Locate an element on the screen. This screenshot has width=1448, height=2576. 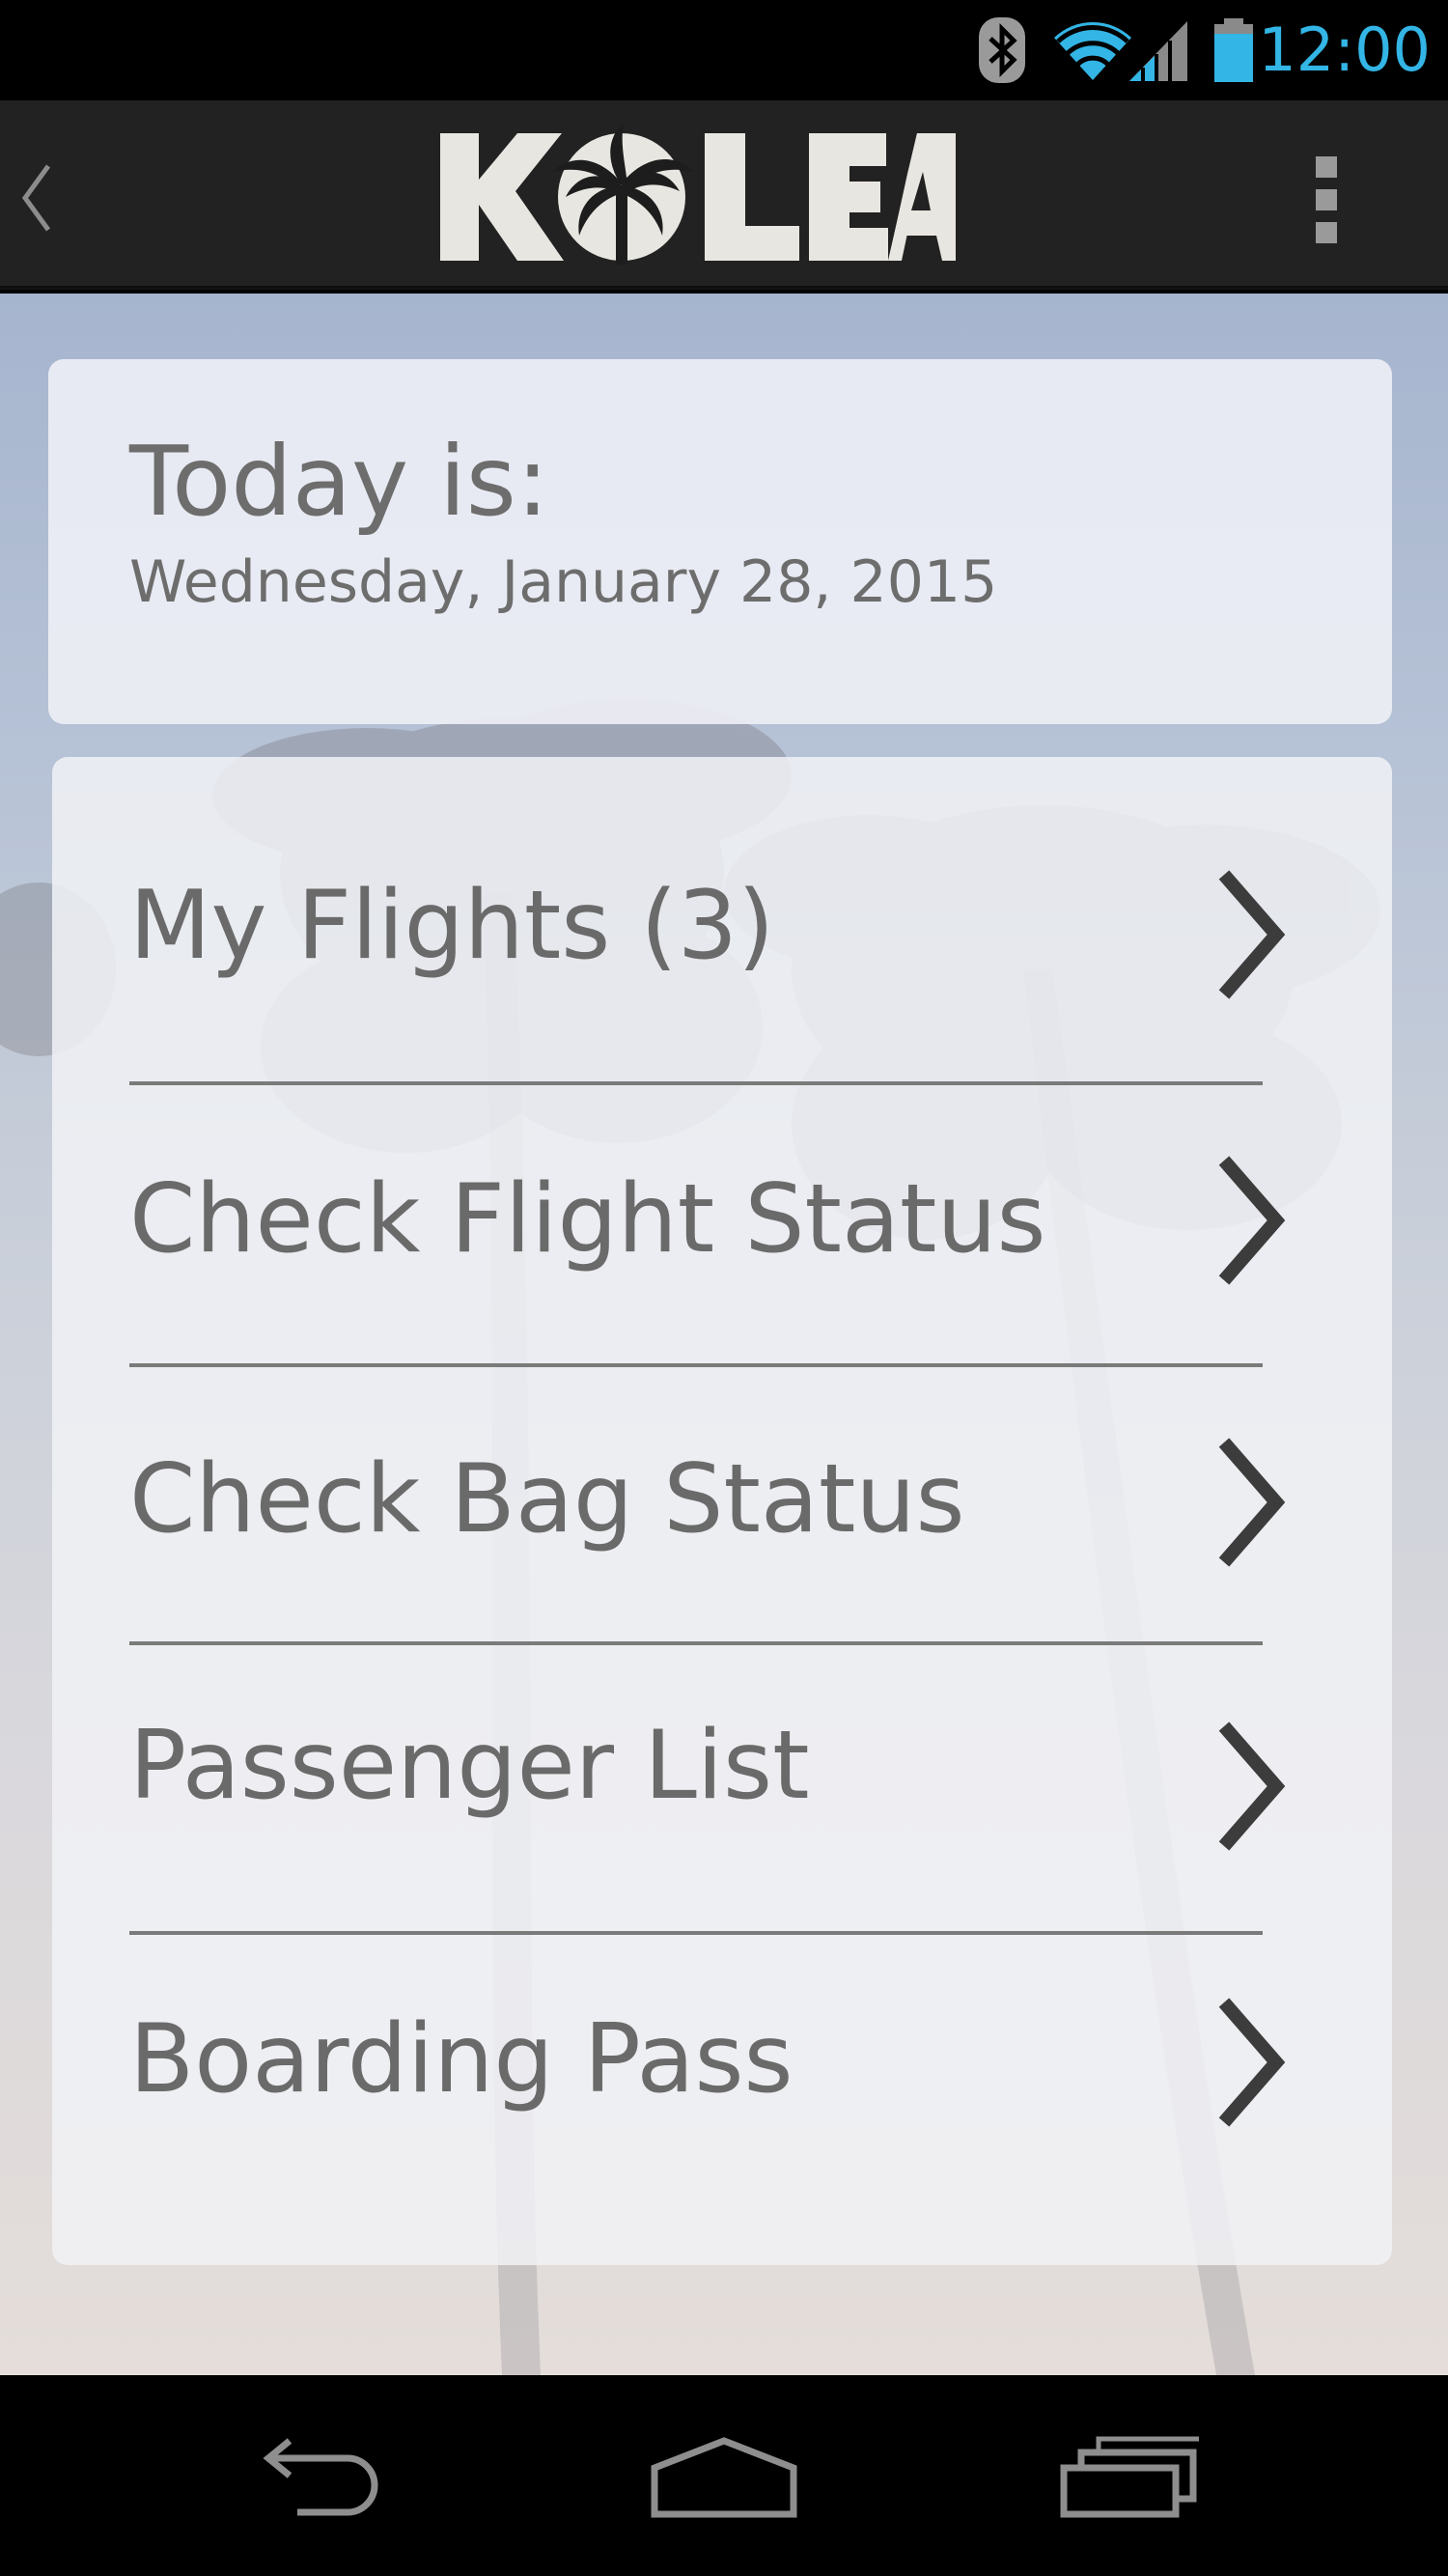
menu-item-check-bag-status: Check Bag Status is located at coordinates (722, 1504).